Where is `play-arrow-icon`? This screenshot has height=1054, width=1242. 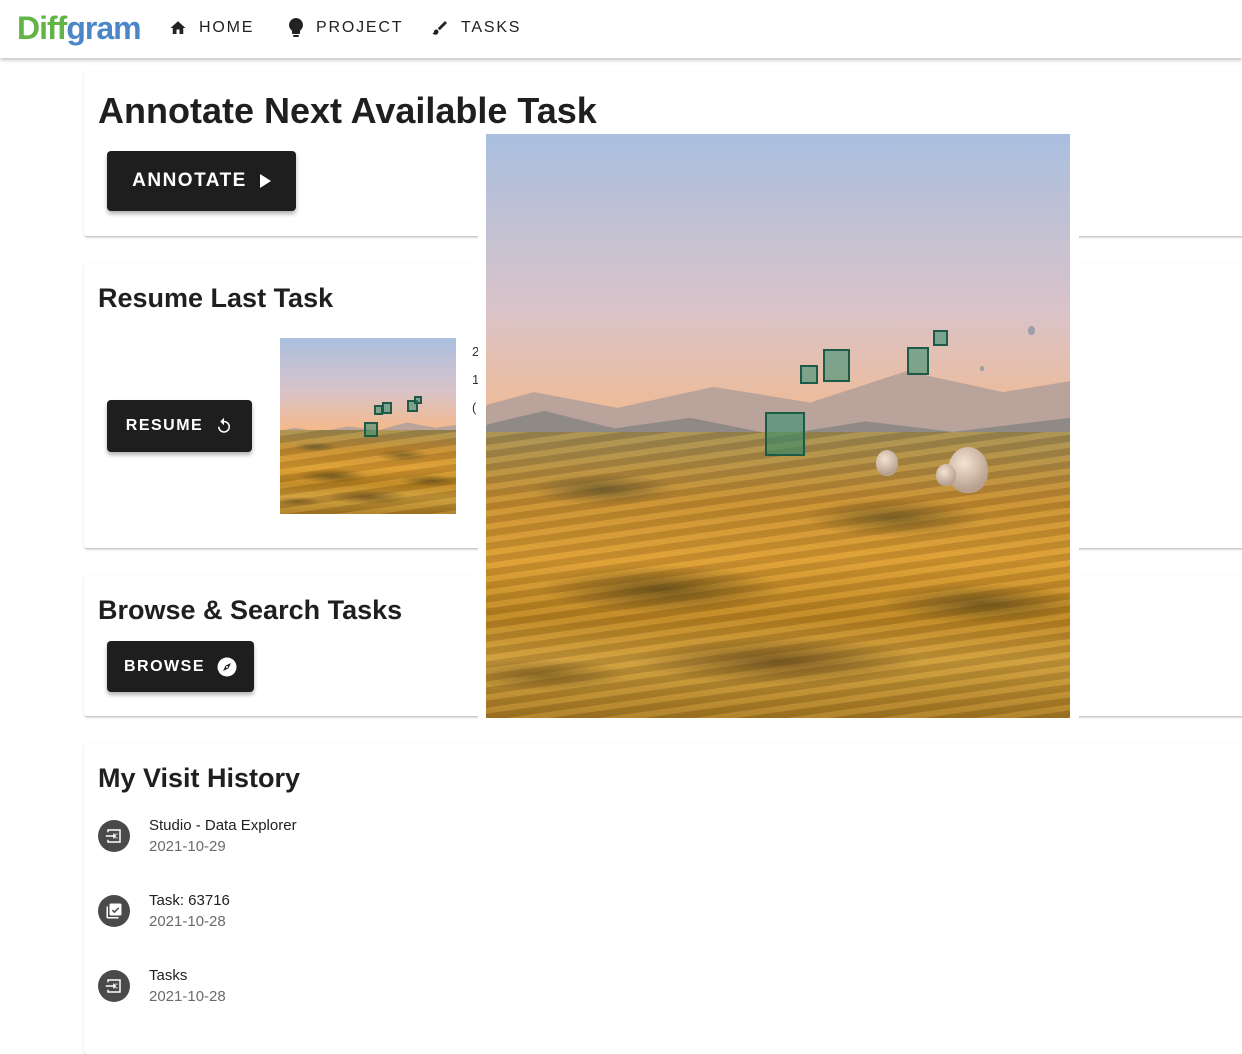 play-arrow-icon is located at coordinates (265, 181).